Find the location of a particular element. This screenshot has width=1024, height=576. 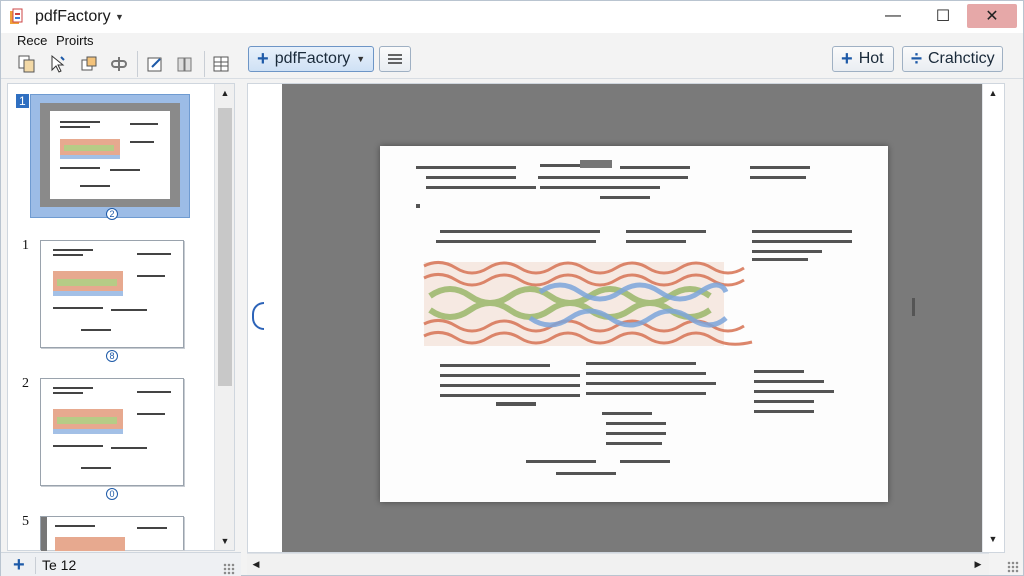

pdffactory-button-label: pdfFactory is located at coordinates (312, 58).